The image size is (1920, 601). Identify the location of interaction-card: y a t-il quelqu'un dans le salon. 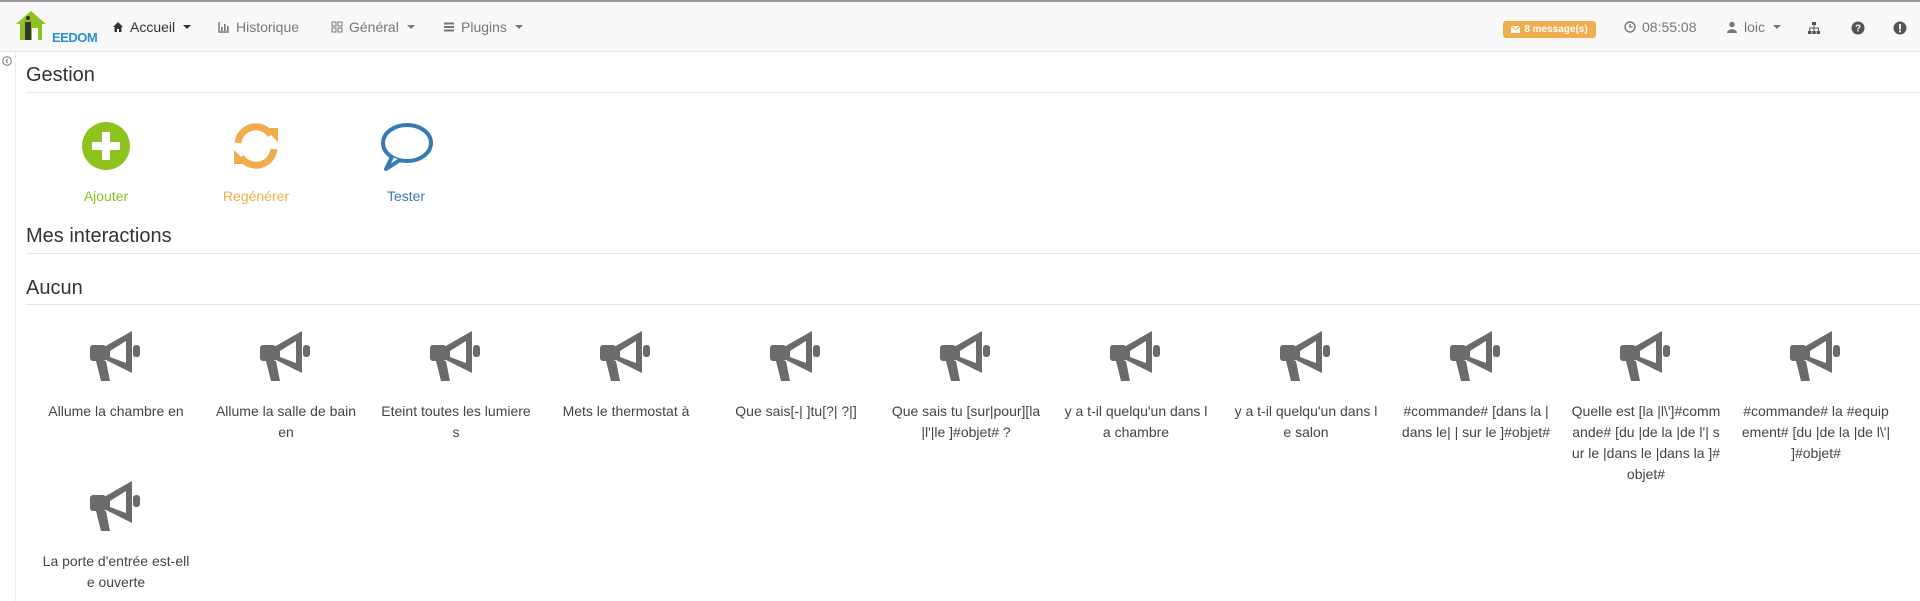
(1306, 384).